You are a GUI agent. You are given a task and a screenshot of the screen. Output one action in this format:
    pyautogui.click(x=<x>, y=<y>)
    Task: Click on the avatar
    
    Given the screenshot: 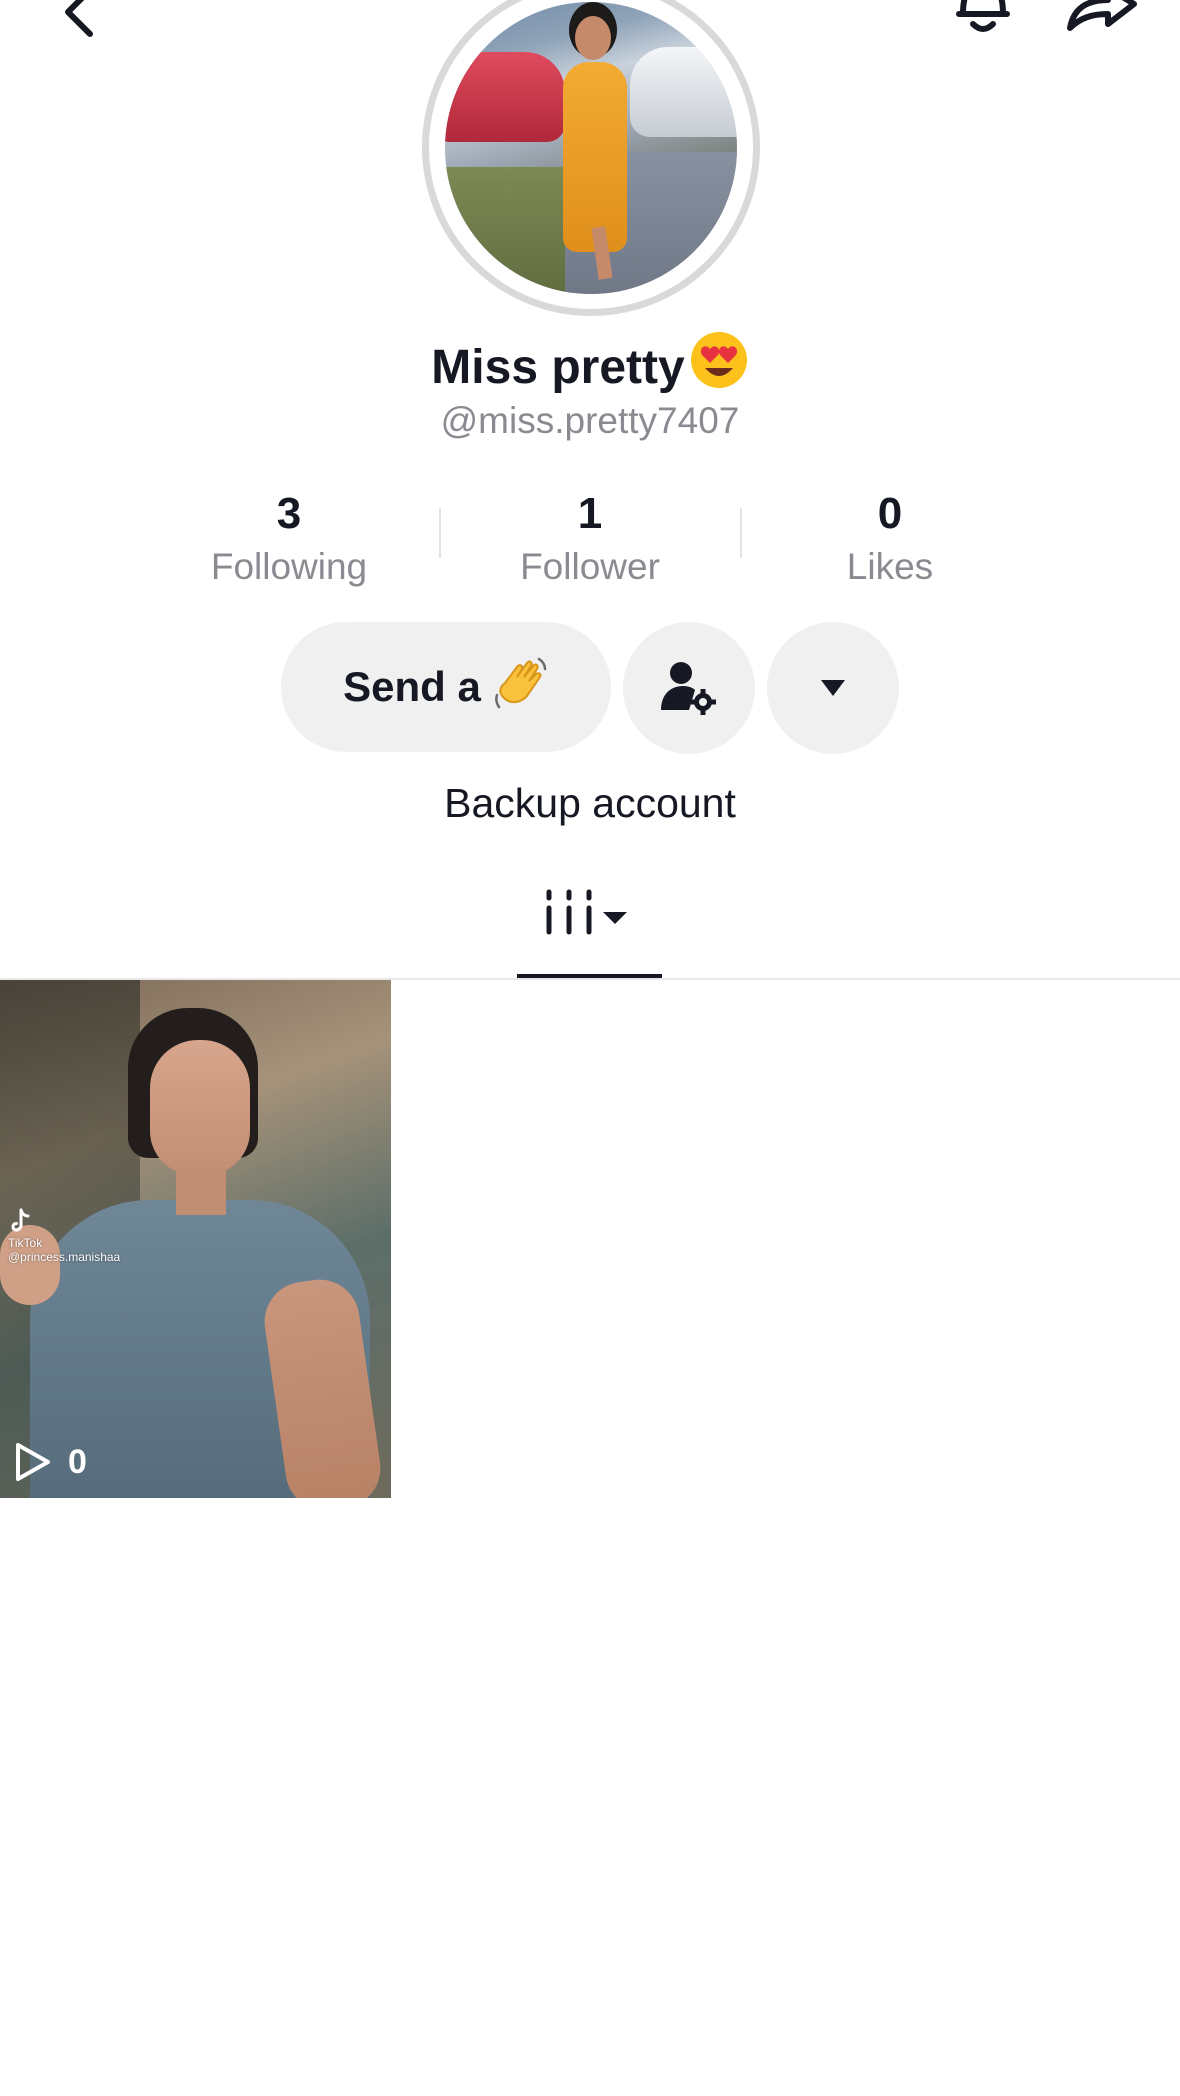 What is the action you would take?
    pyautogui.click(x=591, y=148)
    